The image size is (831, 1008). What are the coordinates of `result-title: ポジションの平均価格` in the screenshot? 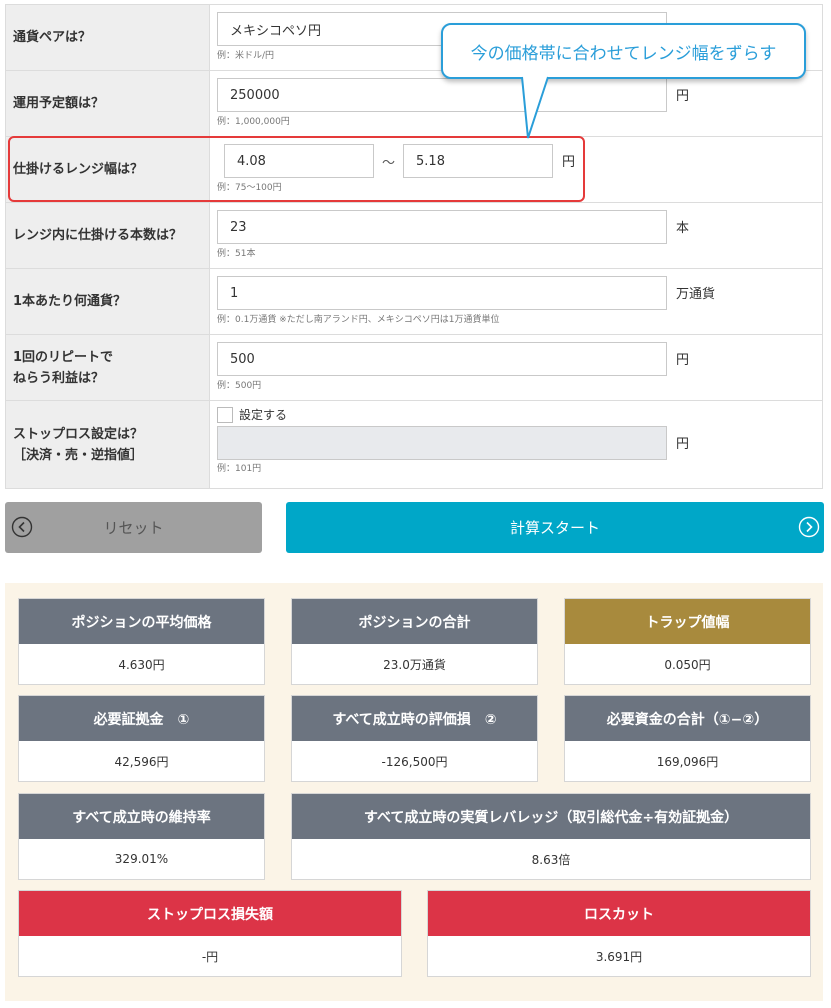 It's located at (141, 621).